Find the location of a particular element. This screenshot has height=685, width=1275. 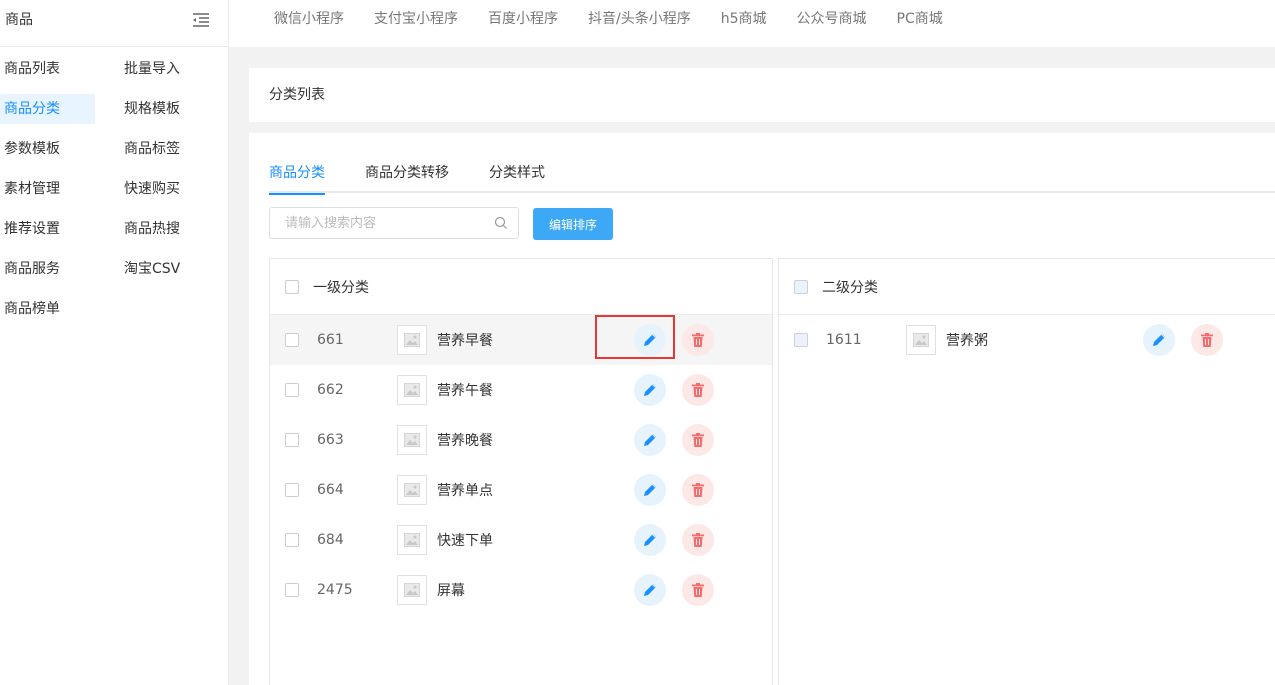

nav-item: 微信小程序 is located at coordinates (309, 18).